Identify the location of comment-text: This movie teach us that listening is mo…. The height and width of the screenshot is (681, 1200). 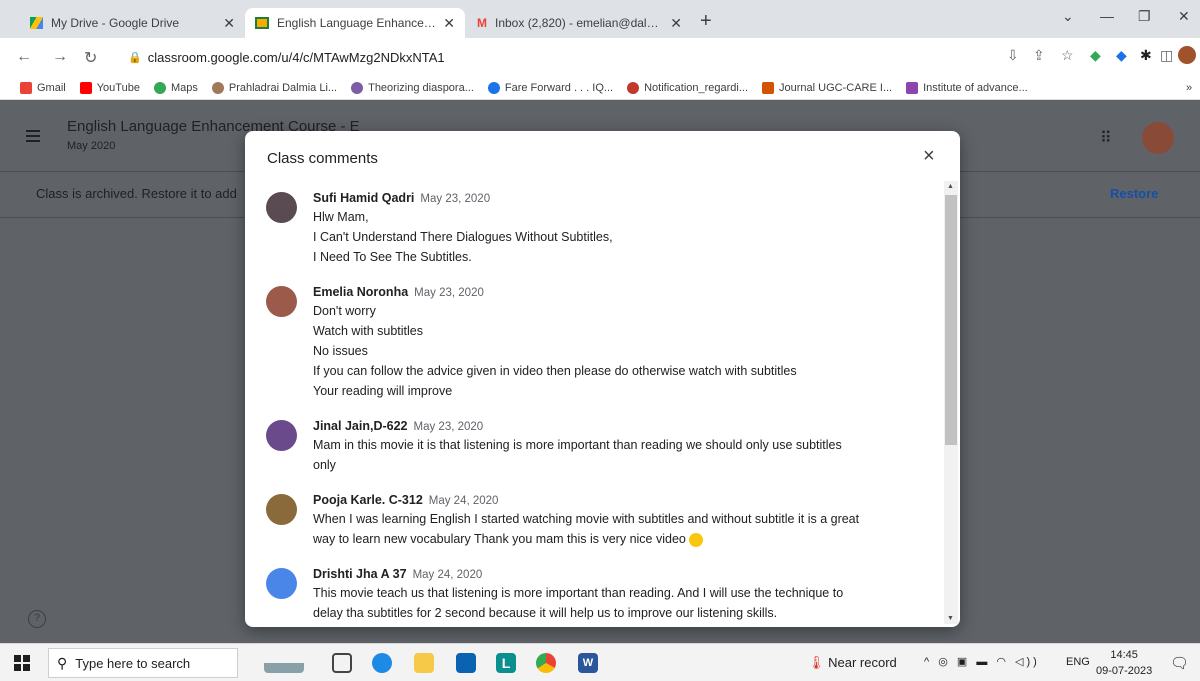
(578, 593).